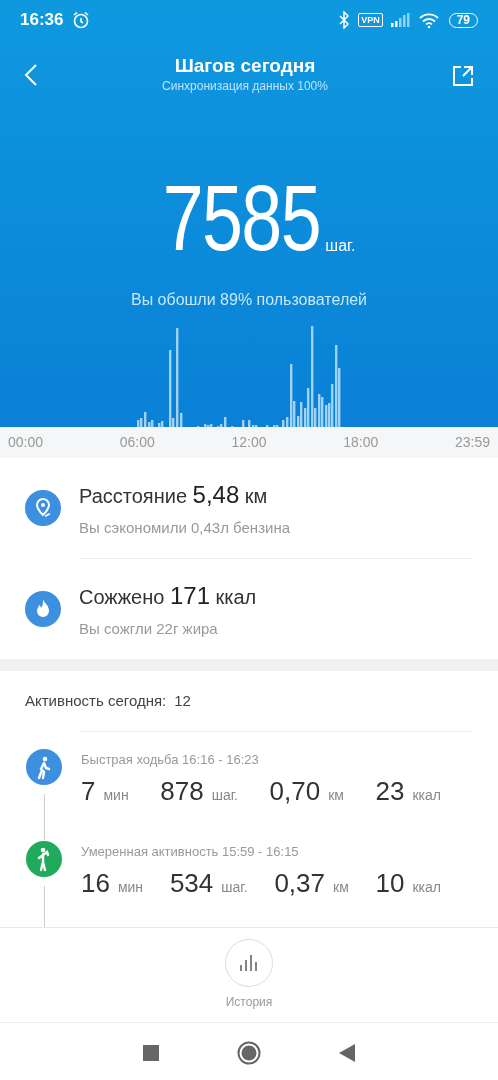 This screenshot has height=1080, width=498. Describe the element at coordinates (137, 442) in the screenshot. I see `time-label: 06:00` at that location.